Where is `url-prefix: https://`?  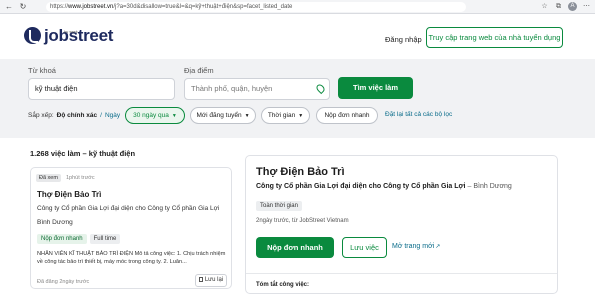
url-prefix: https:// is located at coordinates (59, 7).